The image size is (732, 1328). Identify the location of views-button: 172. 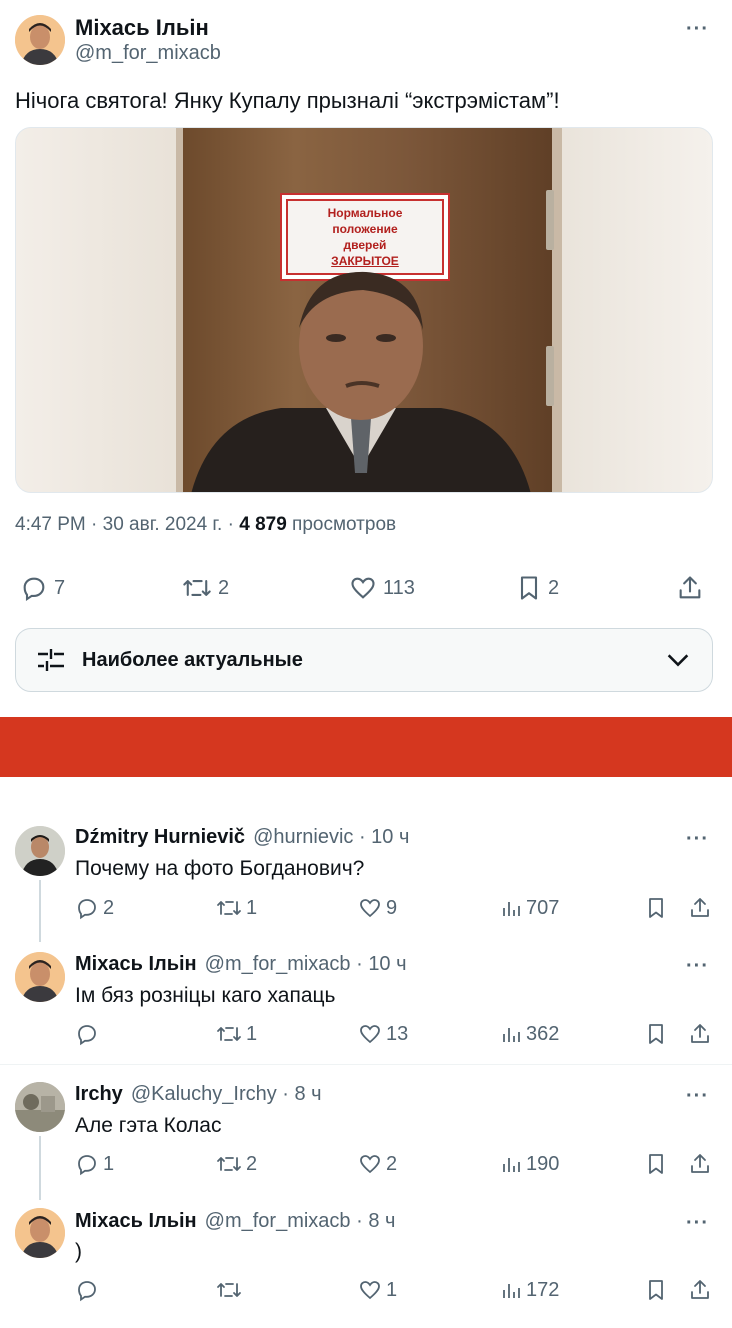
(529, 1290).